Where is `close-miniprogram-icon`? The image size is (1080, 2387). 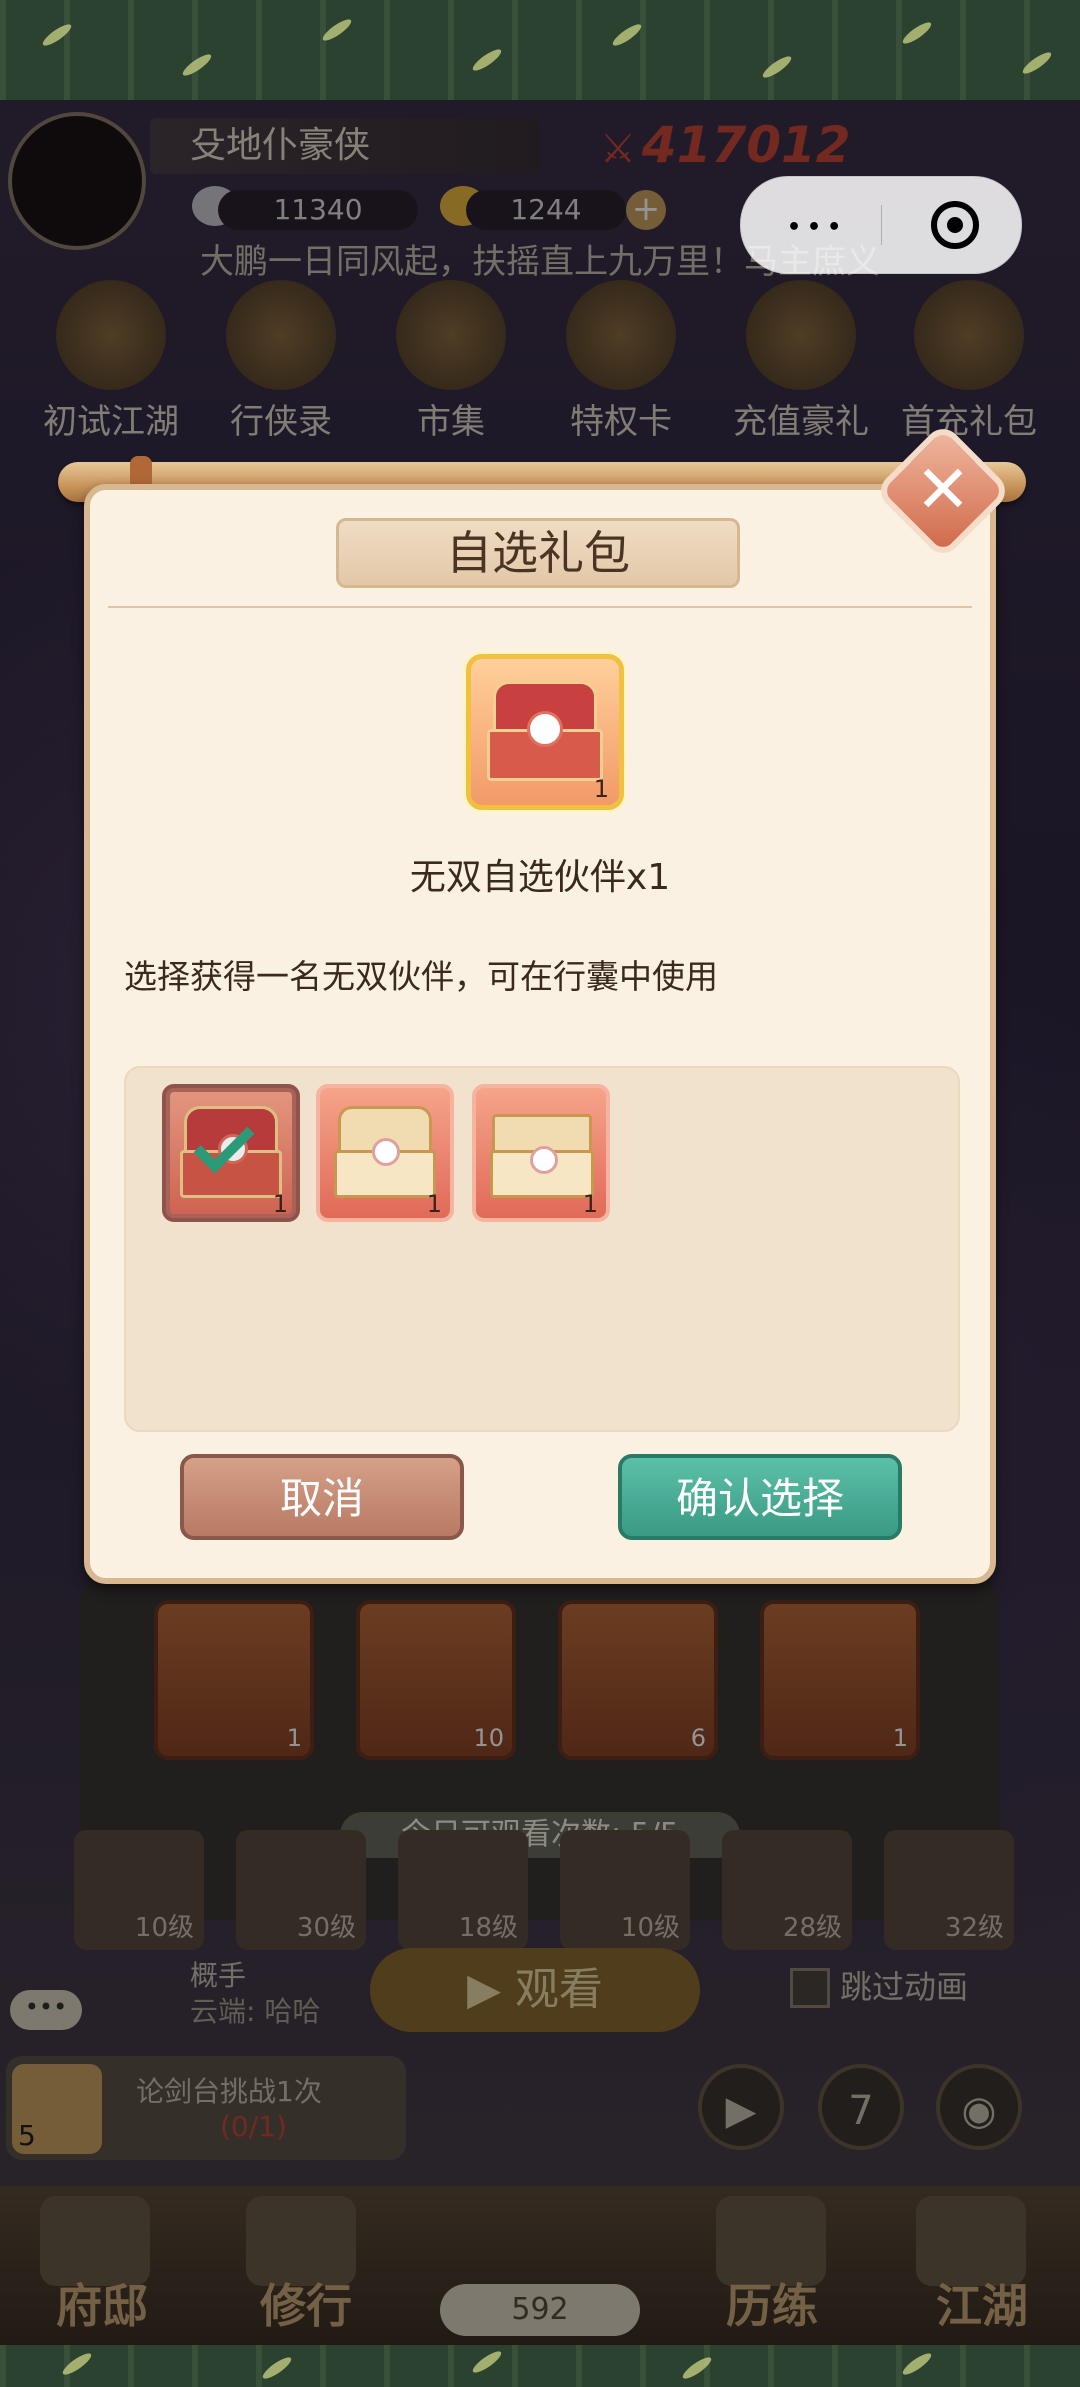 close-miniprogram-icon is located at coordinates (955, 225).